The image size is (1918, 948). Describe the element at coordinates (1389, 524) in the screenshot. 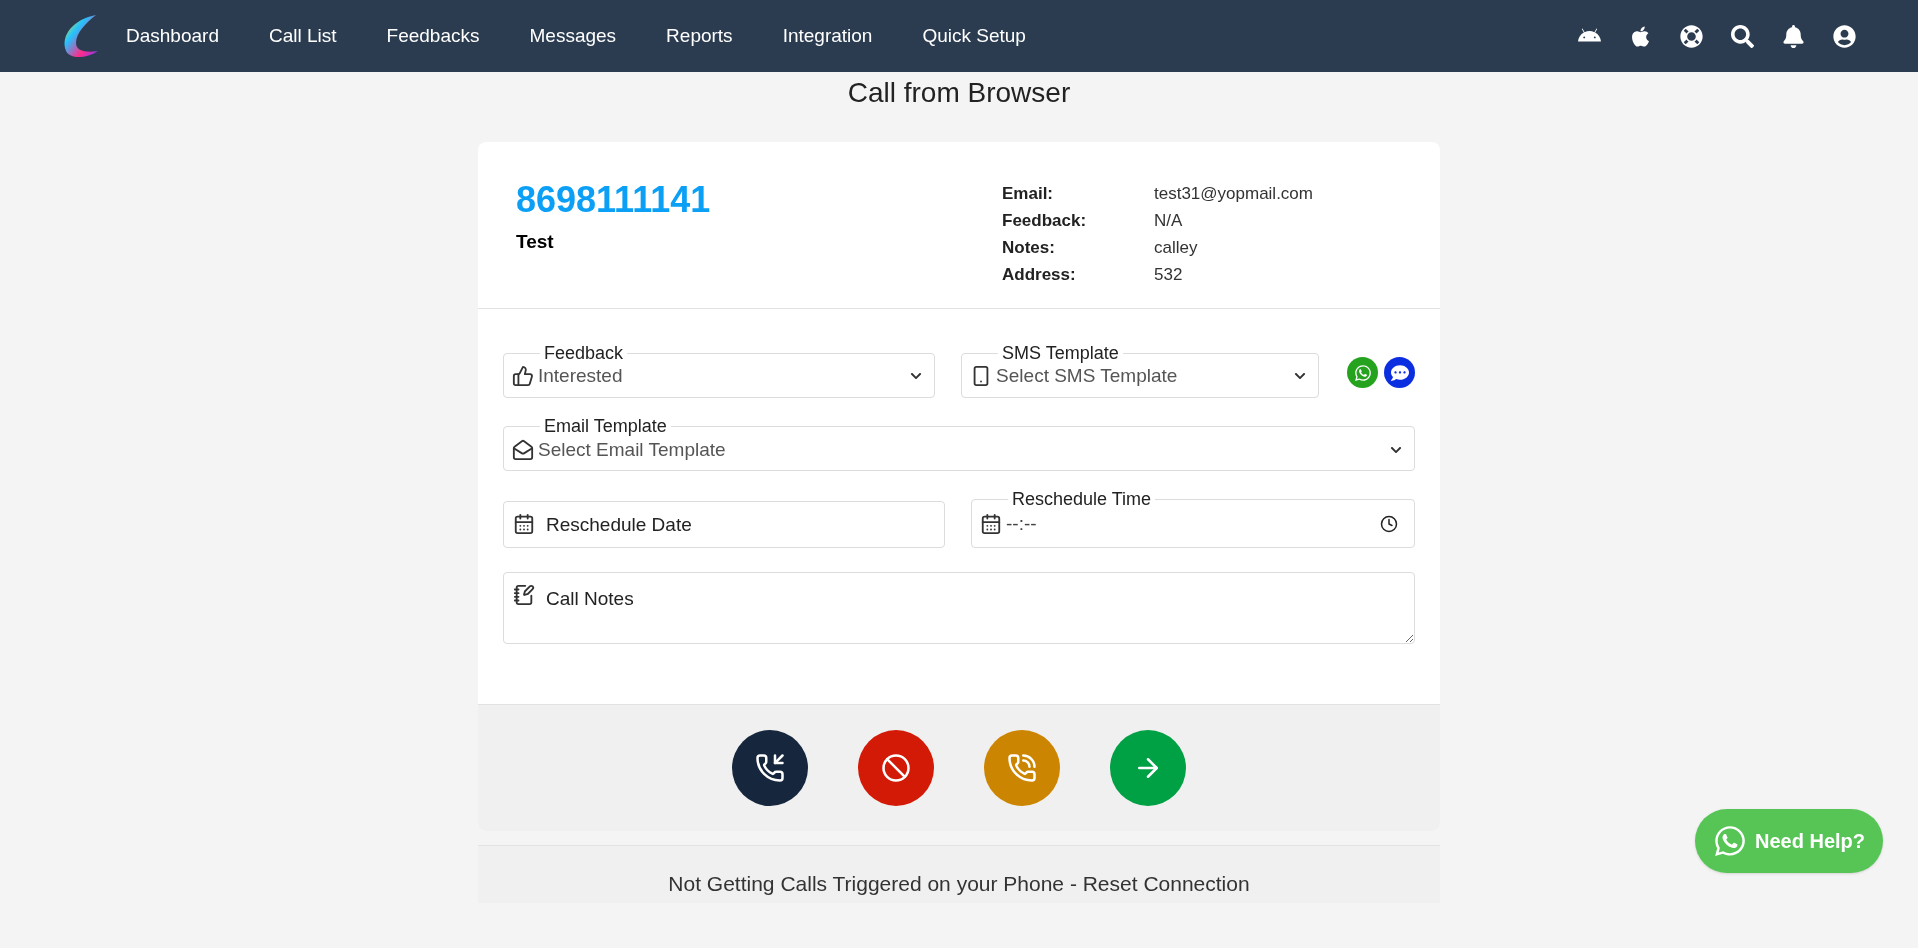

I see `clock-icon` at that location.